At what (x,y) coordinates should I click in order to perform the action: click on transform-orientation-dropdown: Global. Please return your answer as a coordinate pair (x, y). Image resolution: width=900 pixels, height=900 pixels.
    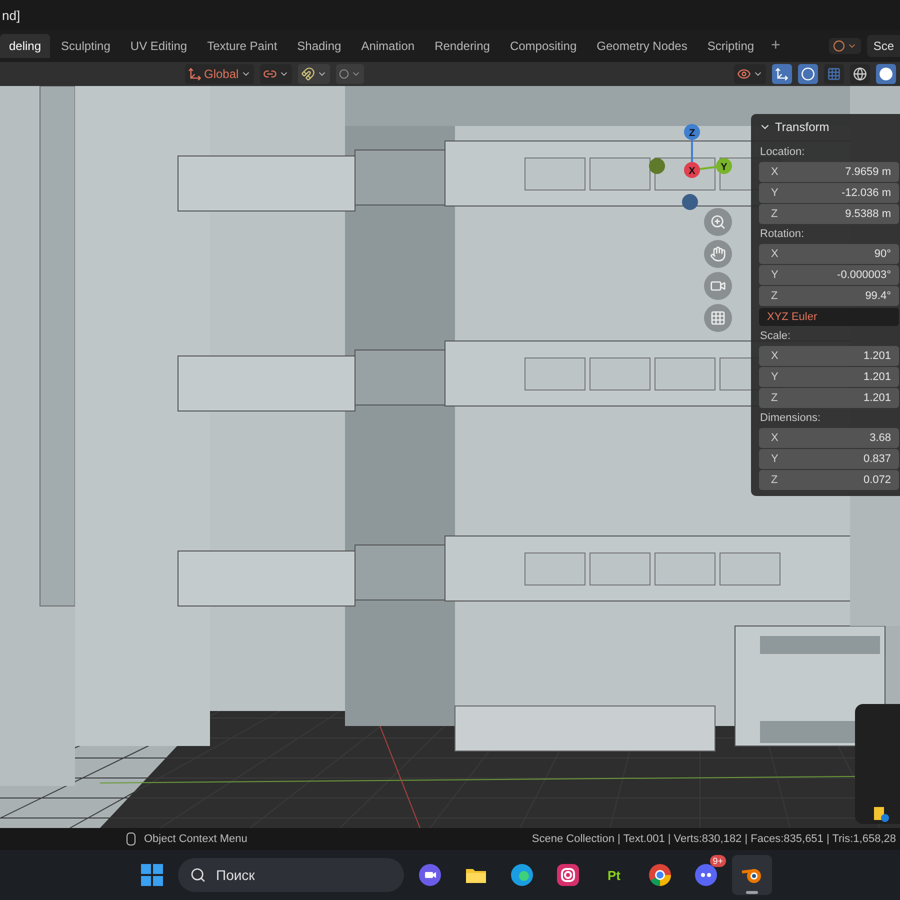
    Looking at the image, I should click on (219, 74).